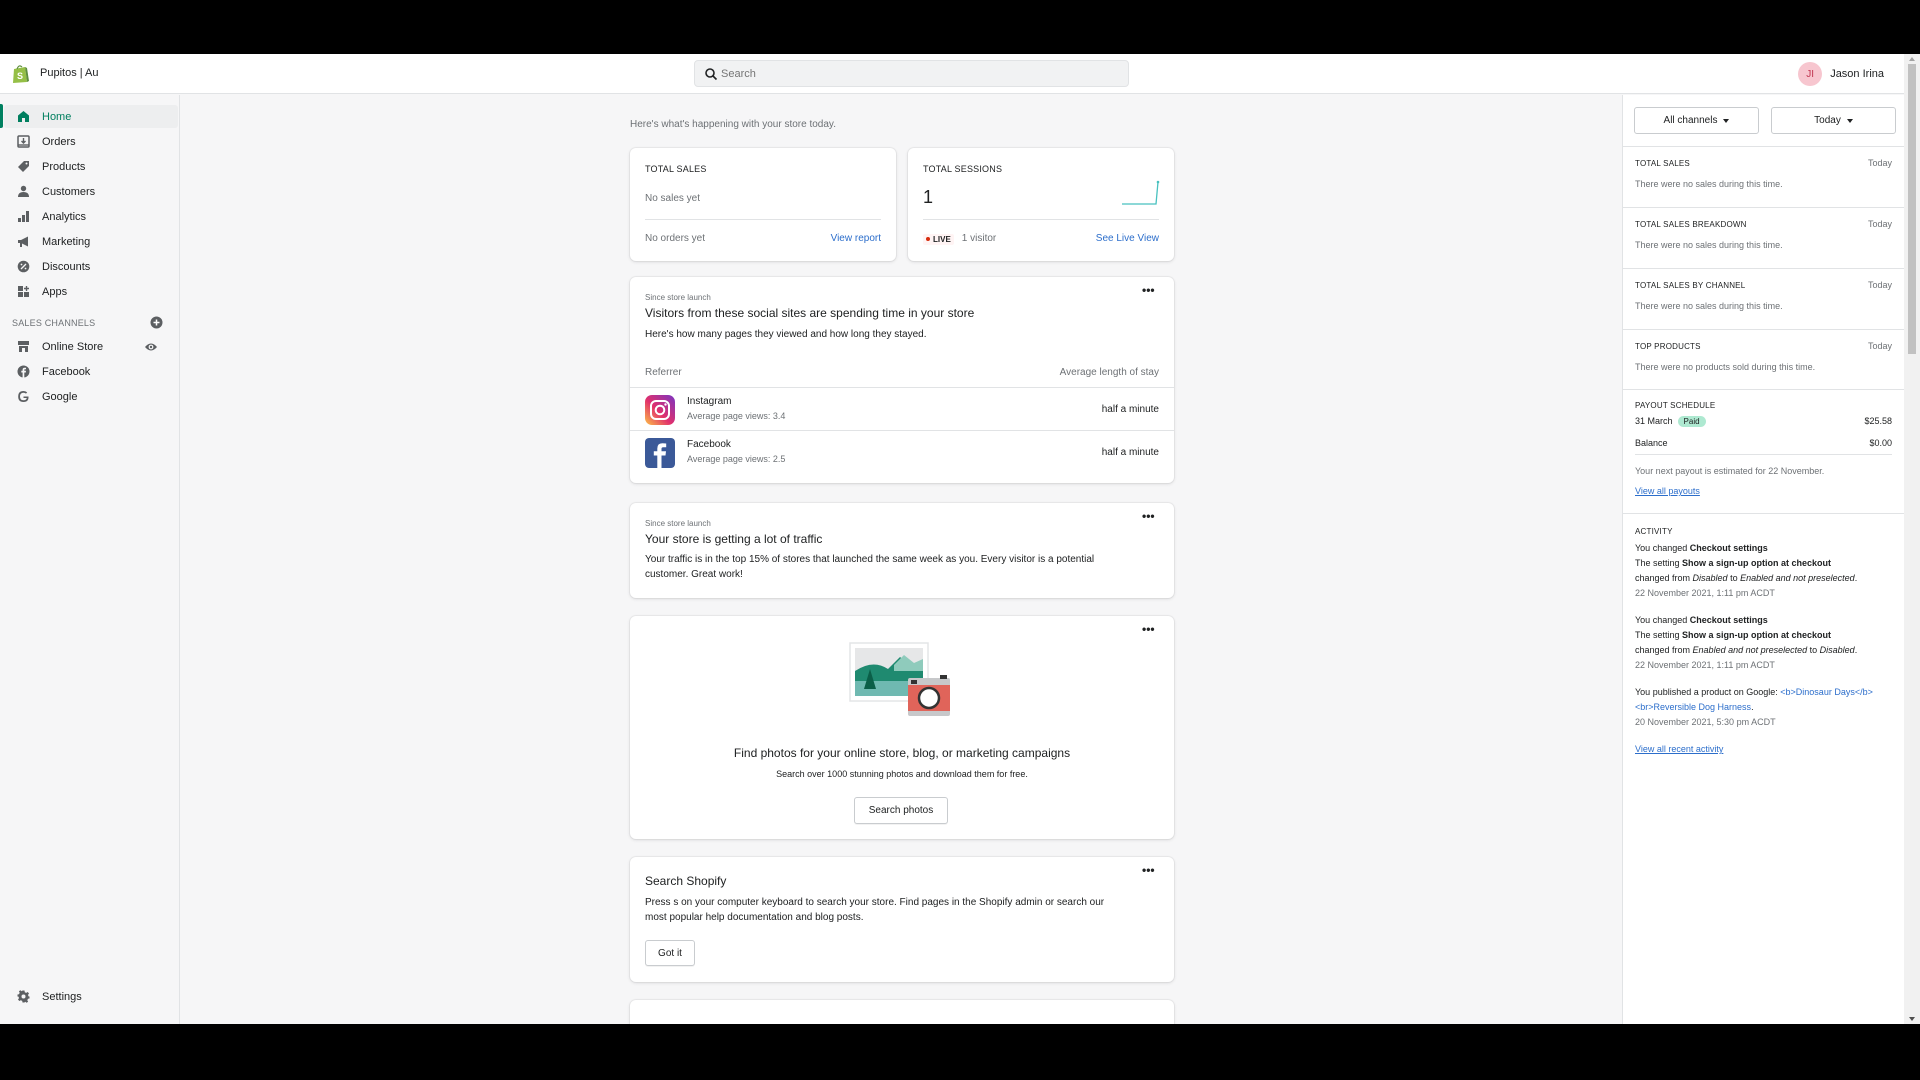 The image size is (1920, 1080). I want to click on apps-icon, so click(23, 292).